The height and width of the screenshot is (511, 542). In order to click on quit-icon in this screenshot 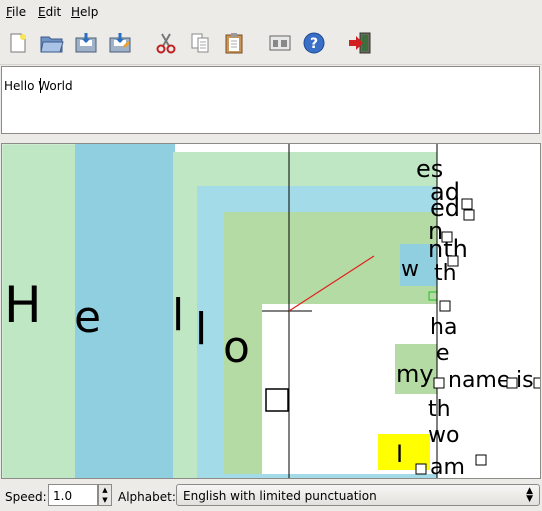, I will do `click(360, 43)`.